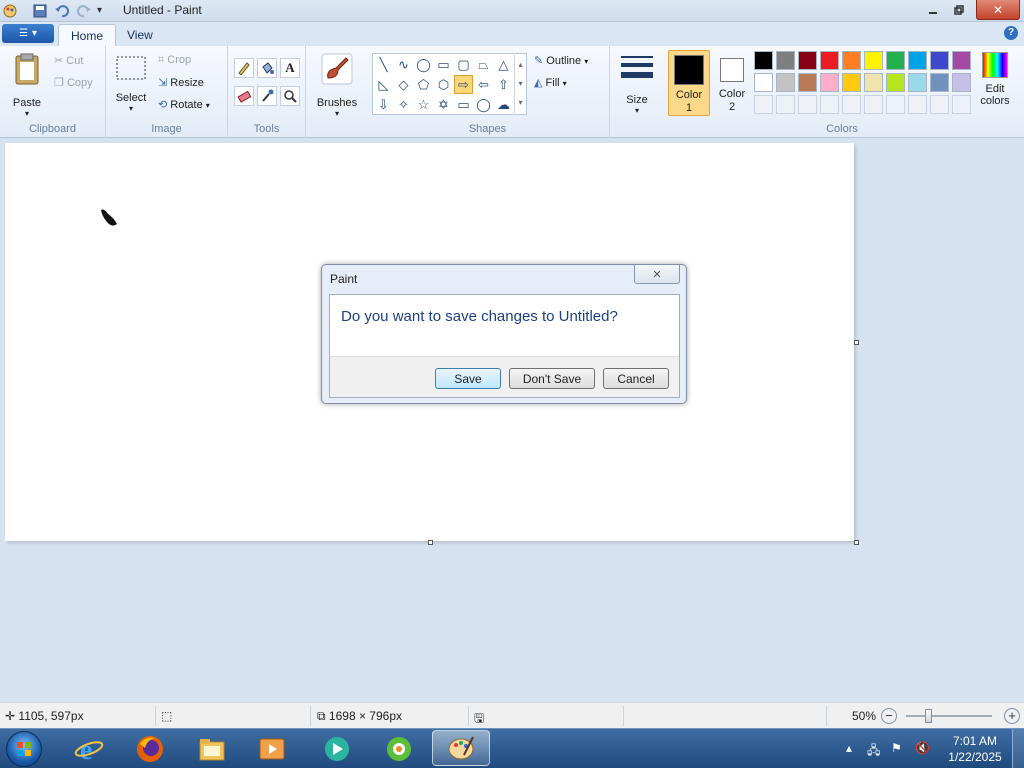 The image size is (1024, 768). Describe the element at coordinates (87, 35) in the screenshot. I see `tab-home: Home` at that location.